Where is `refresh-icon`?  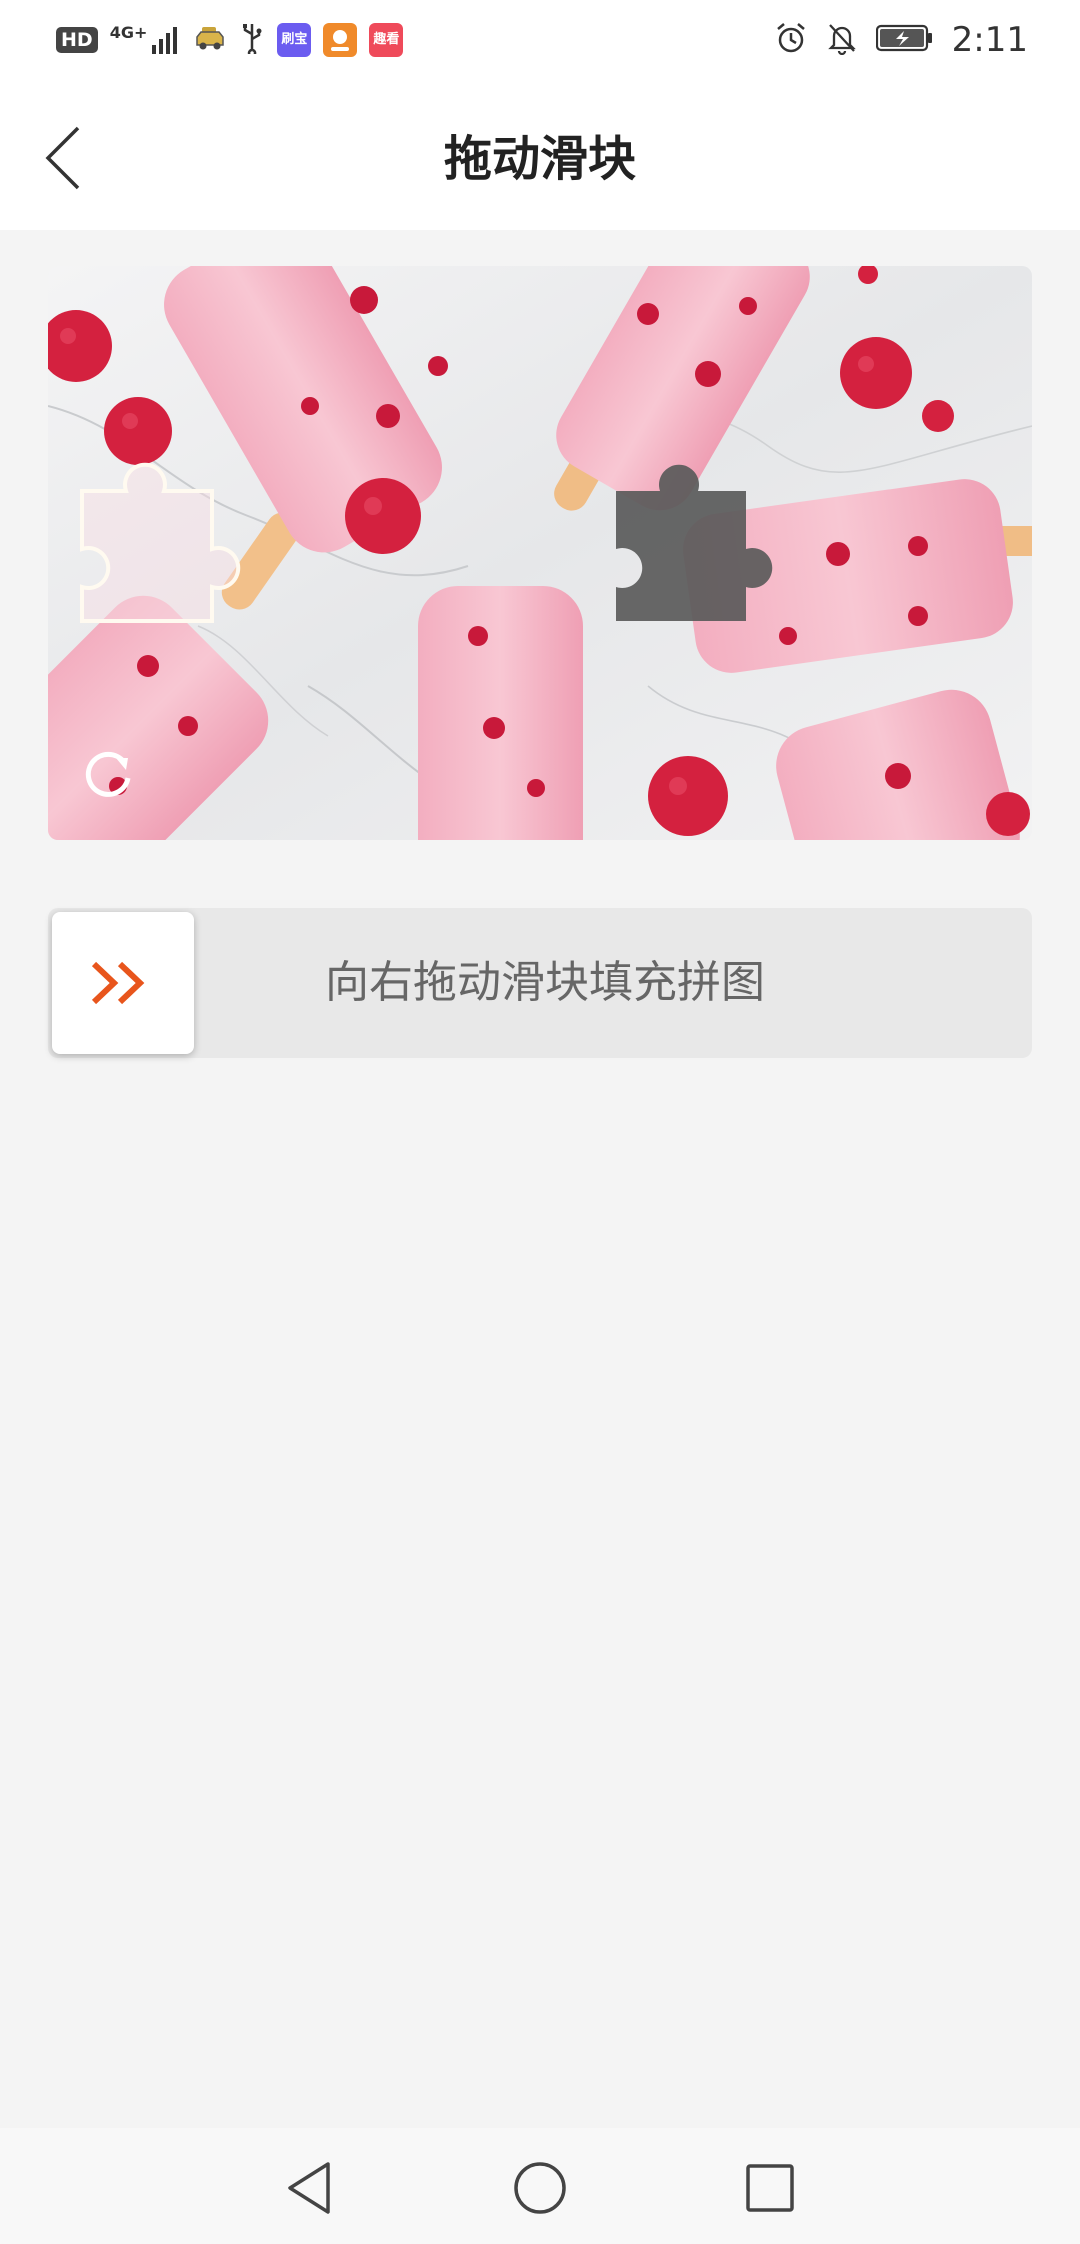 refresh-icon is located at coordinates (108, 774).